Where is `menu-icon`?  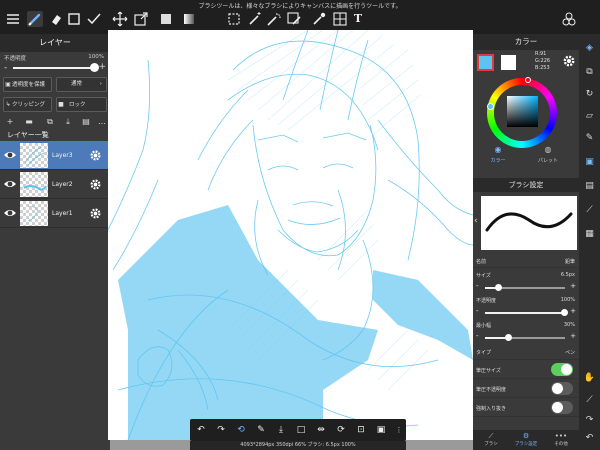
menu-icon is located at coordinates (13, 19).